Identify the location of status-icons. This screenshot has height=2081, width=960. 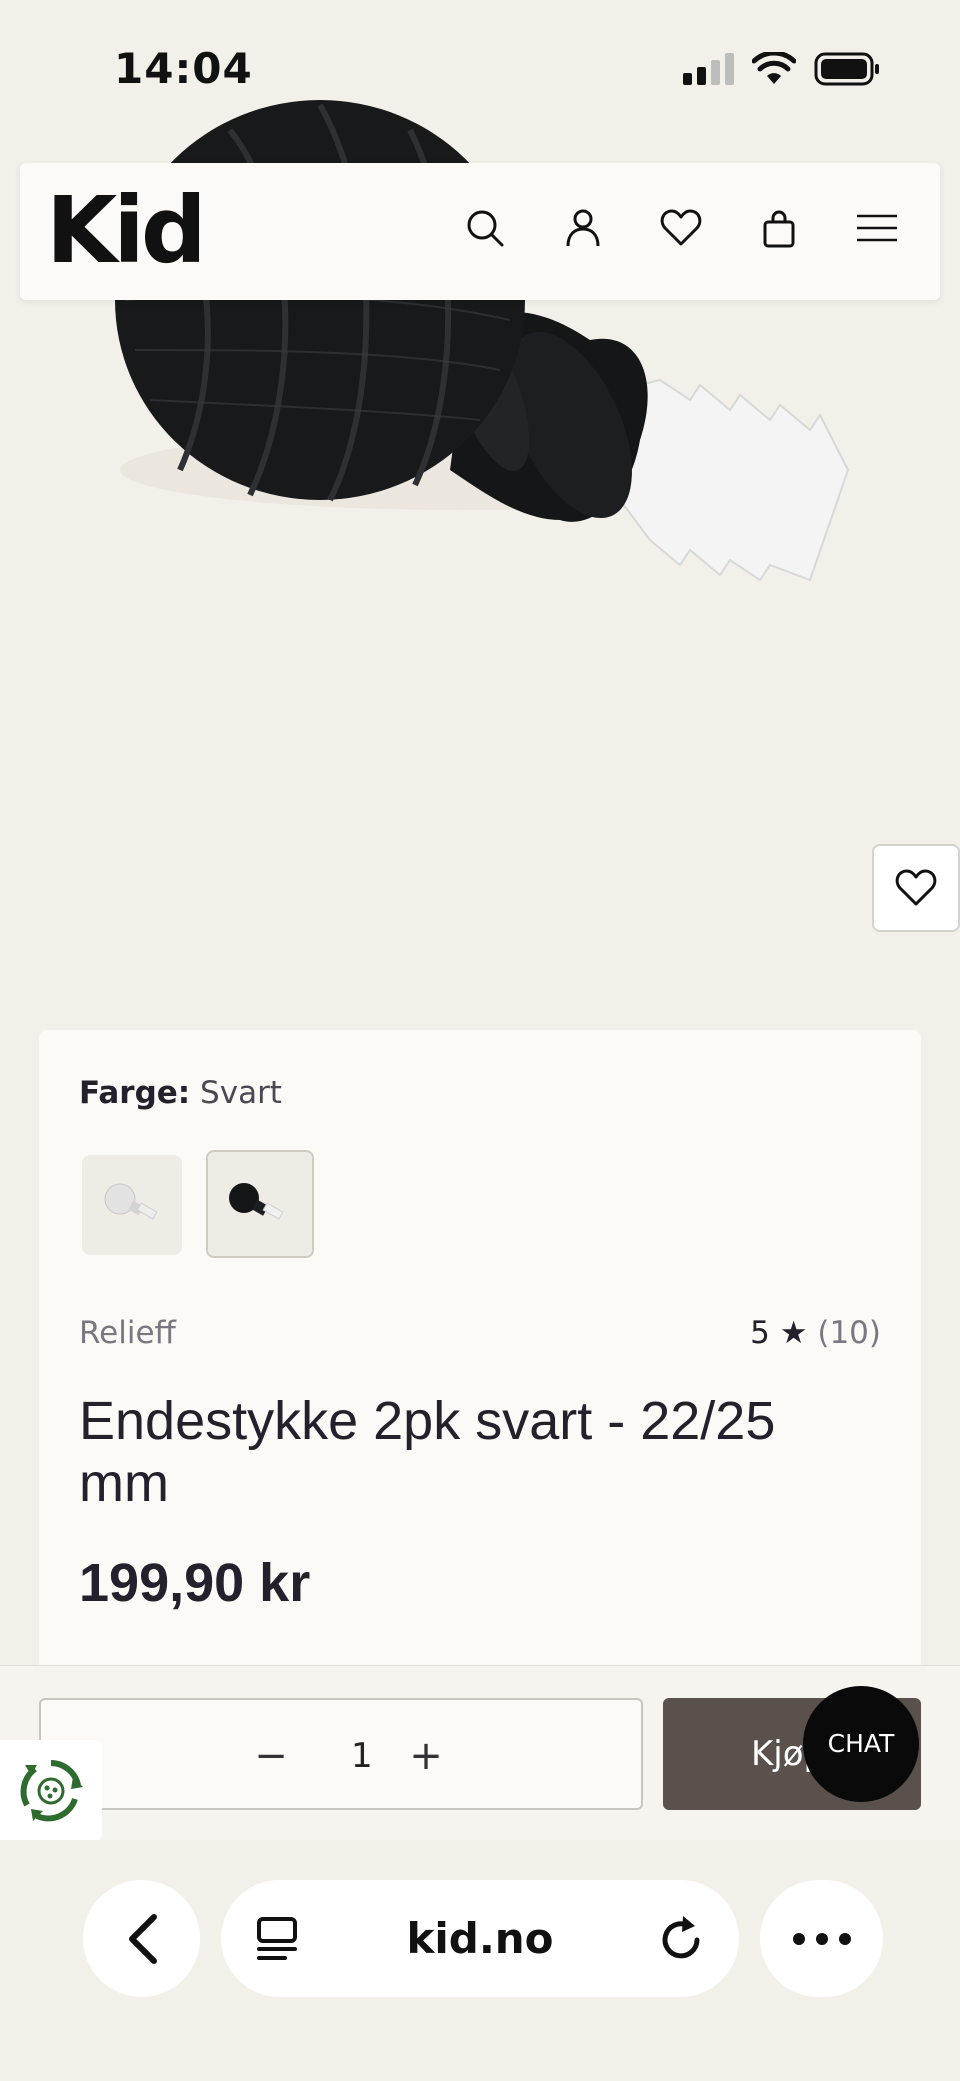
(781, 69).